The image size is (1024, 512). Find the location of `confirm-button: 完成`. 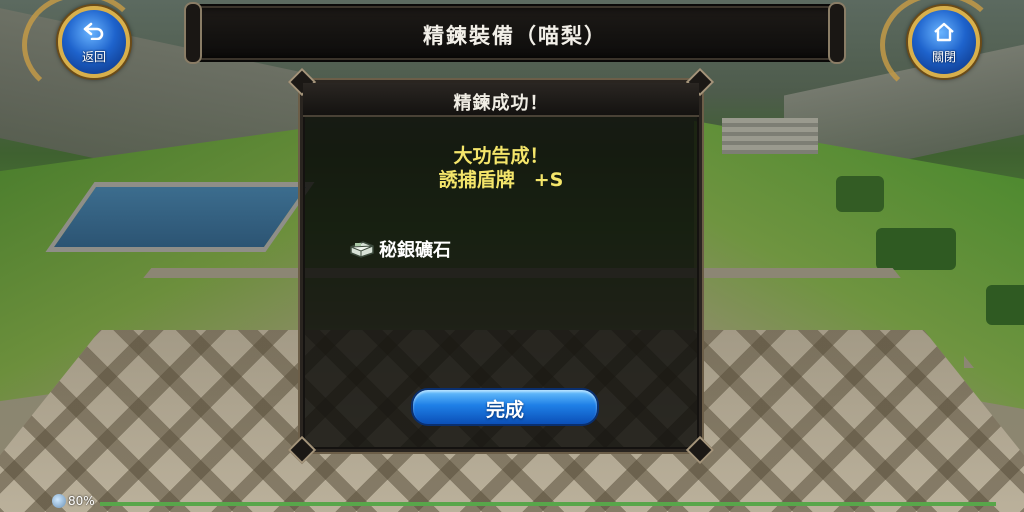

confirm-button: 完成 is located at coordinates (505, 407).